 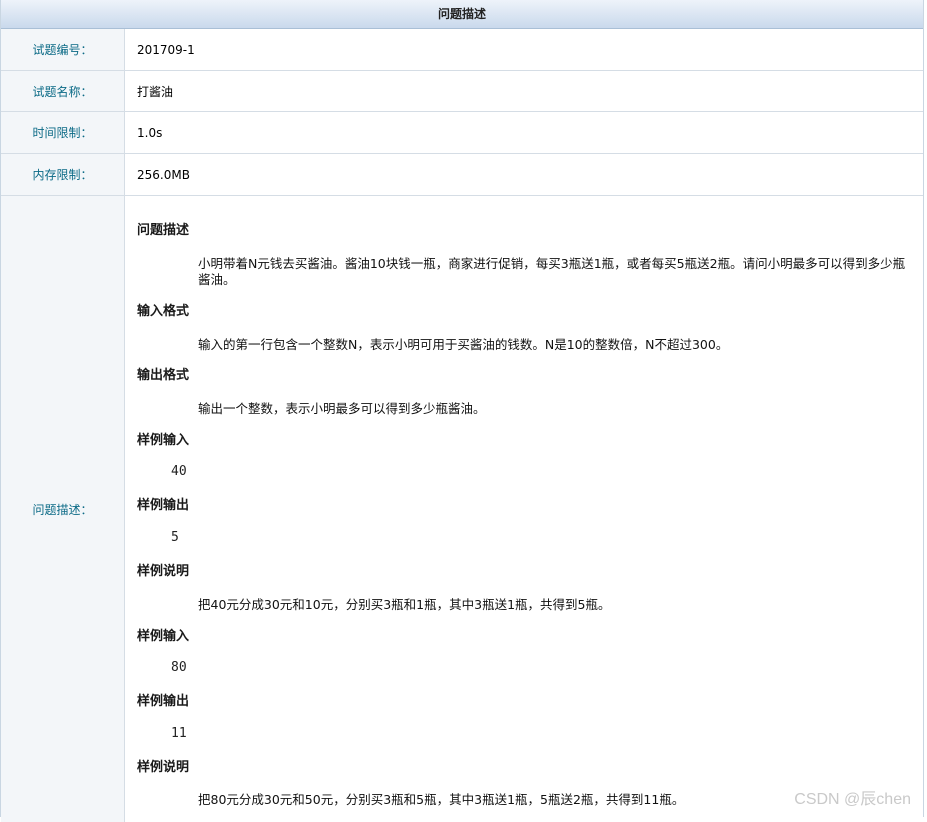 What do you see at coordinates (462, 91) in the screenshot?
I see `row-problem-name: 试题名称： 打酱油` at bounding box center [462, 91].